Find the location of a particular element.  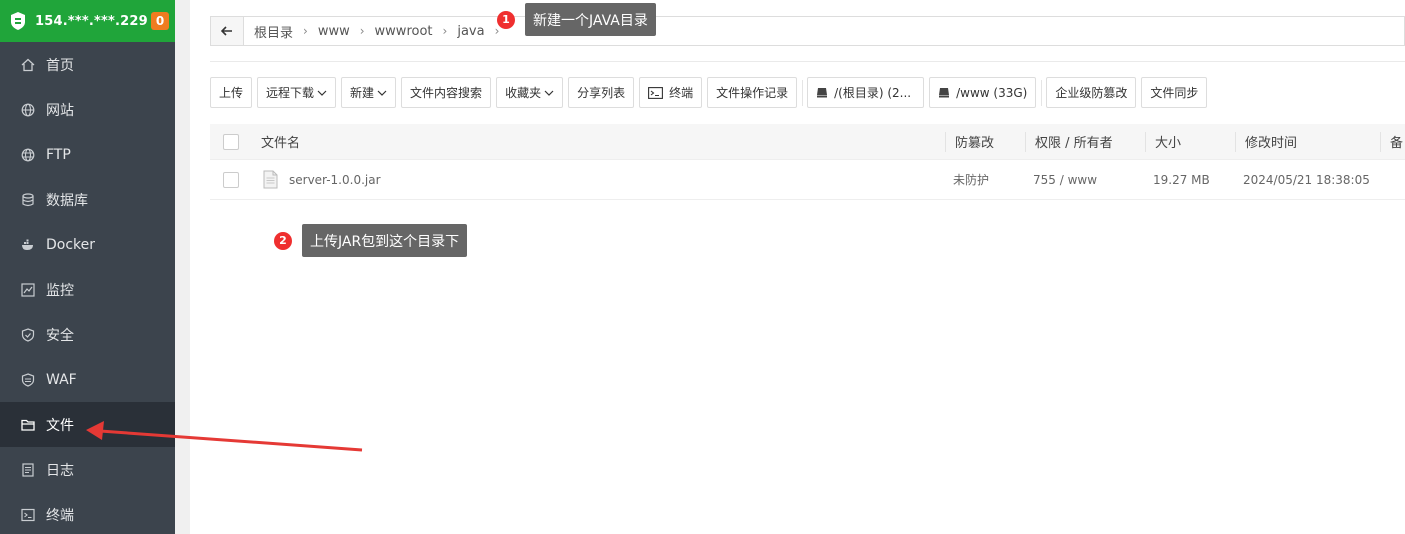

sidebar-item-waf: WAF is located at coordinates (87, 379).